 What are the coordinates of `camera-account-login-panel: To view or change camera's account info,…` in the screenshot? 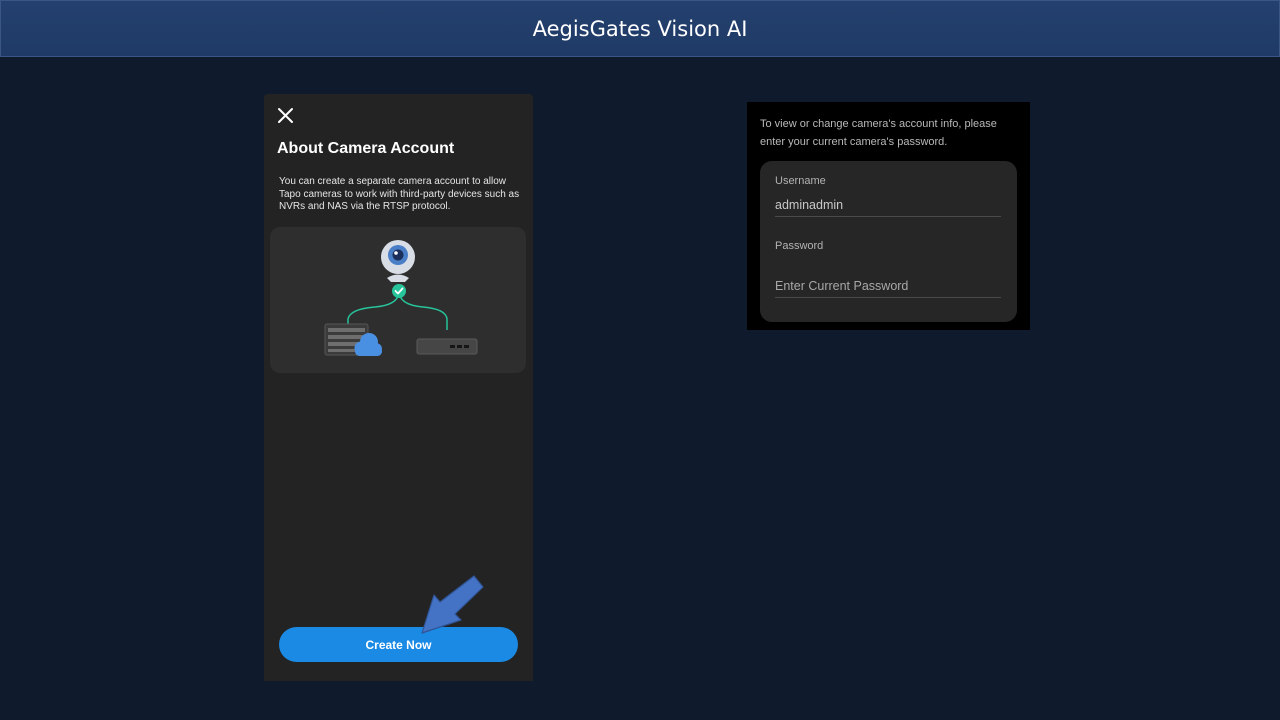 It's located at (888, 216).